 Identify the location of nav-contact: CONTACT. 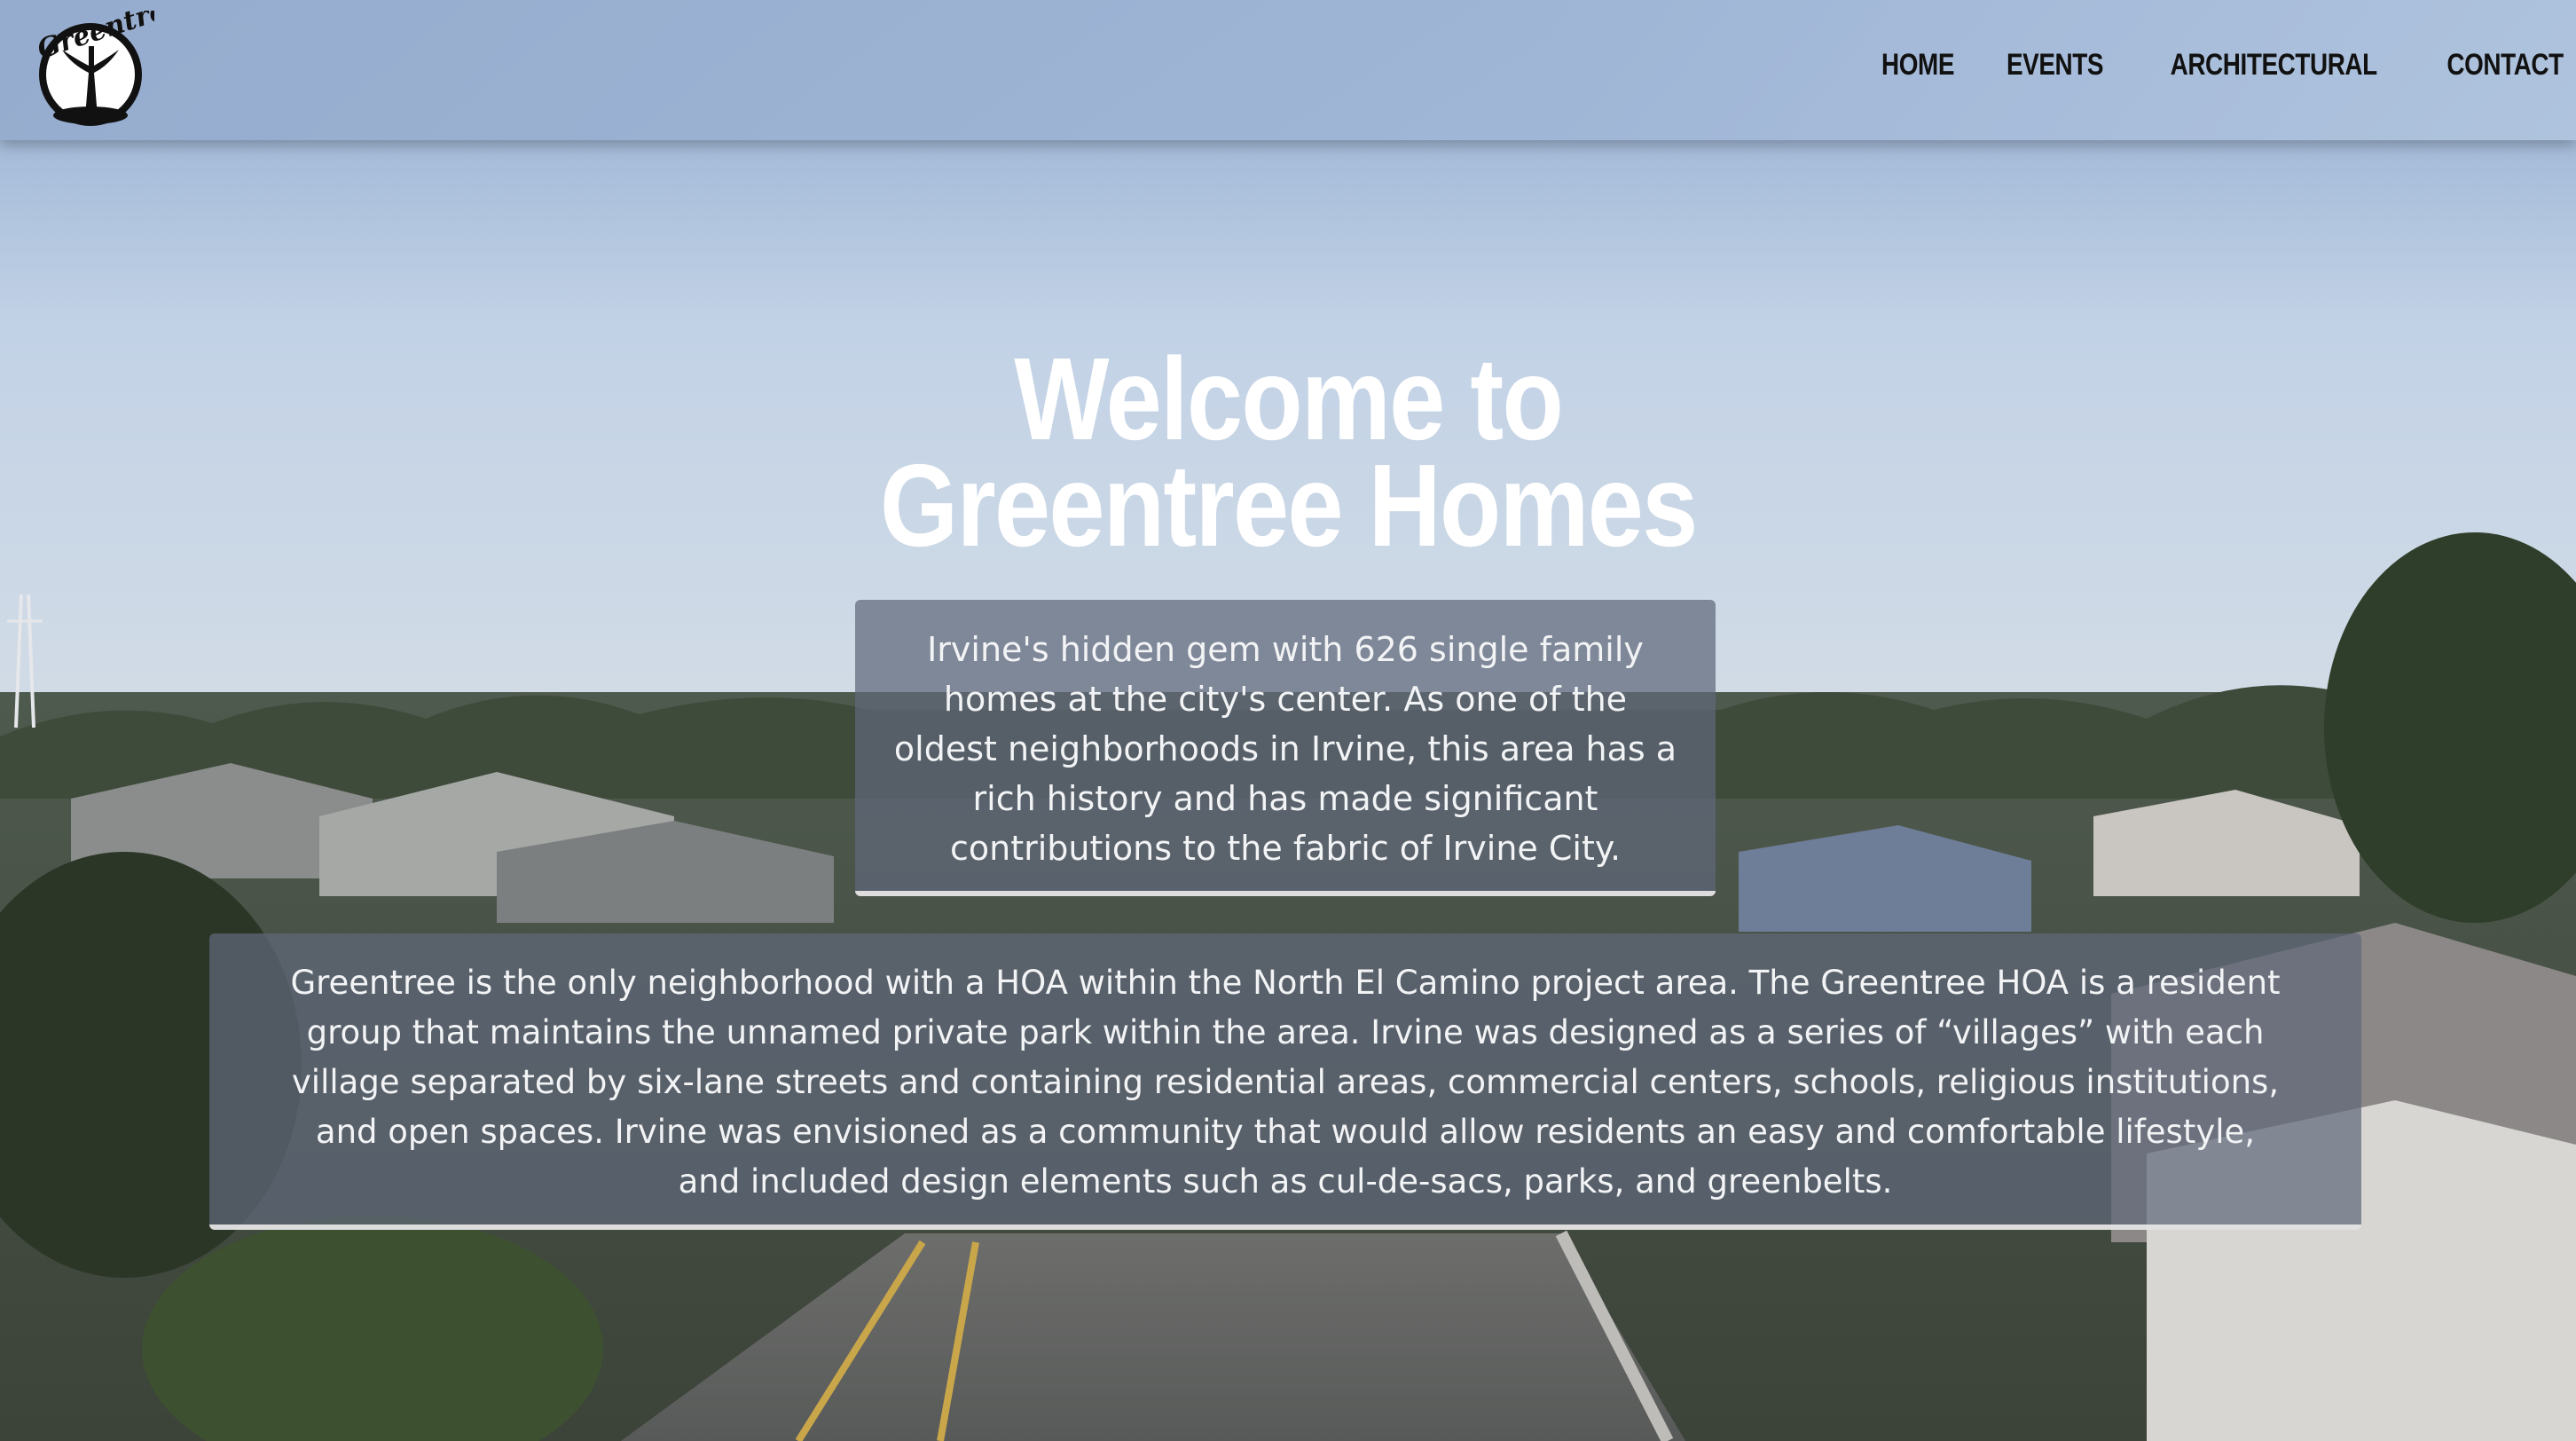
(2505, 66).